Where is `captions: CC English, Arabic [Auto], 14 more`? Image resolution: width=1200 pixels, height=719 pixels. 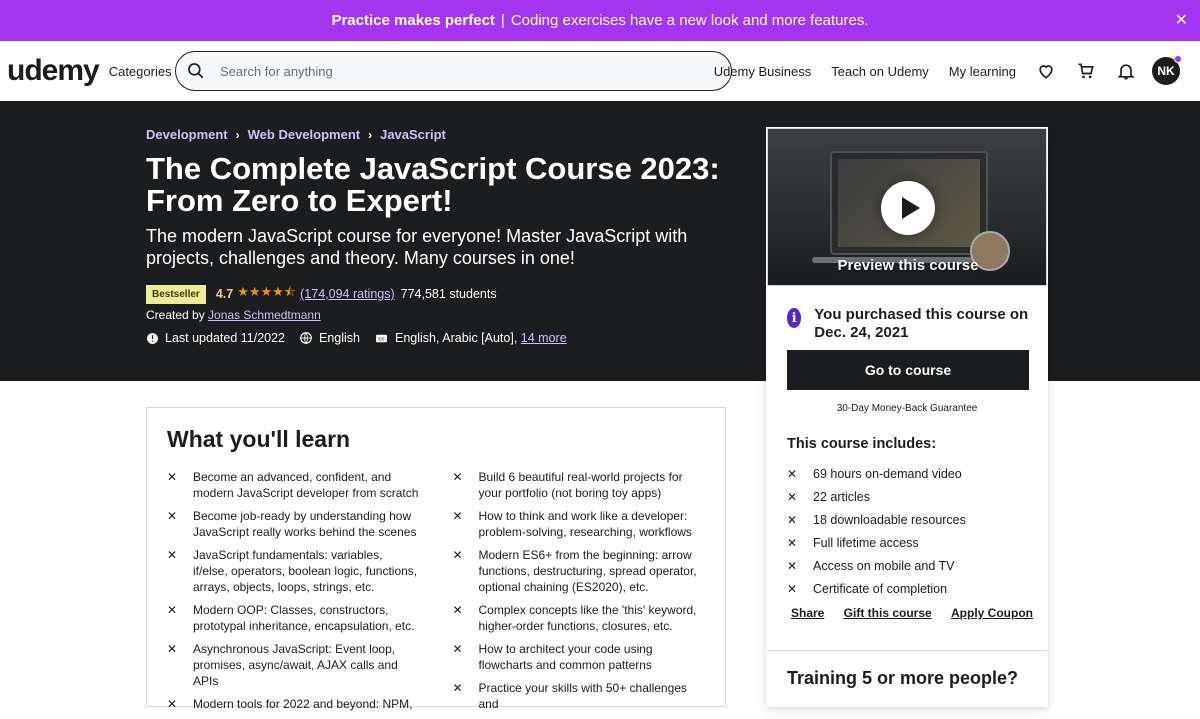 captions: CC English, Arabic [Auto], 14 more is located at coordinates (470, 338).